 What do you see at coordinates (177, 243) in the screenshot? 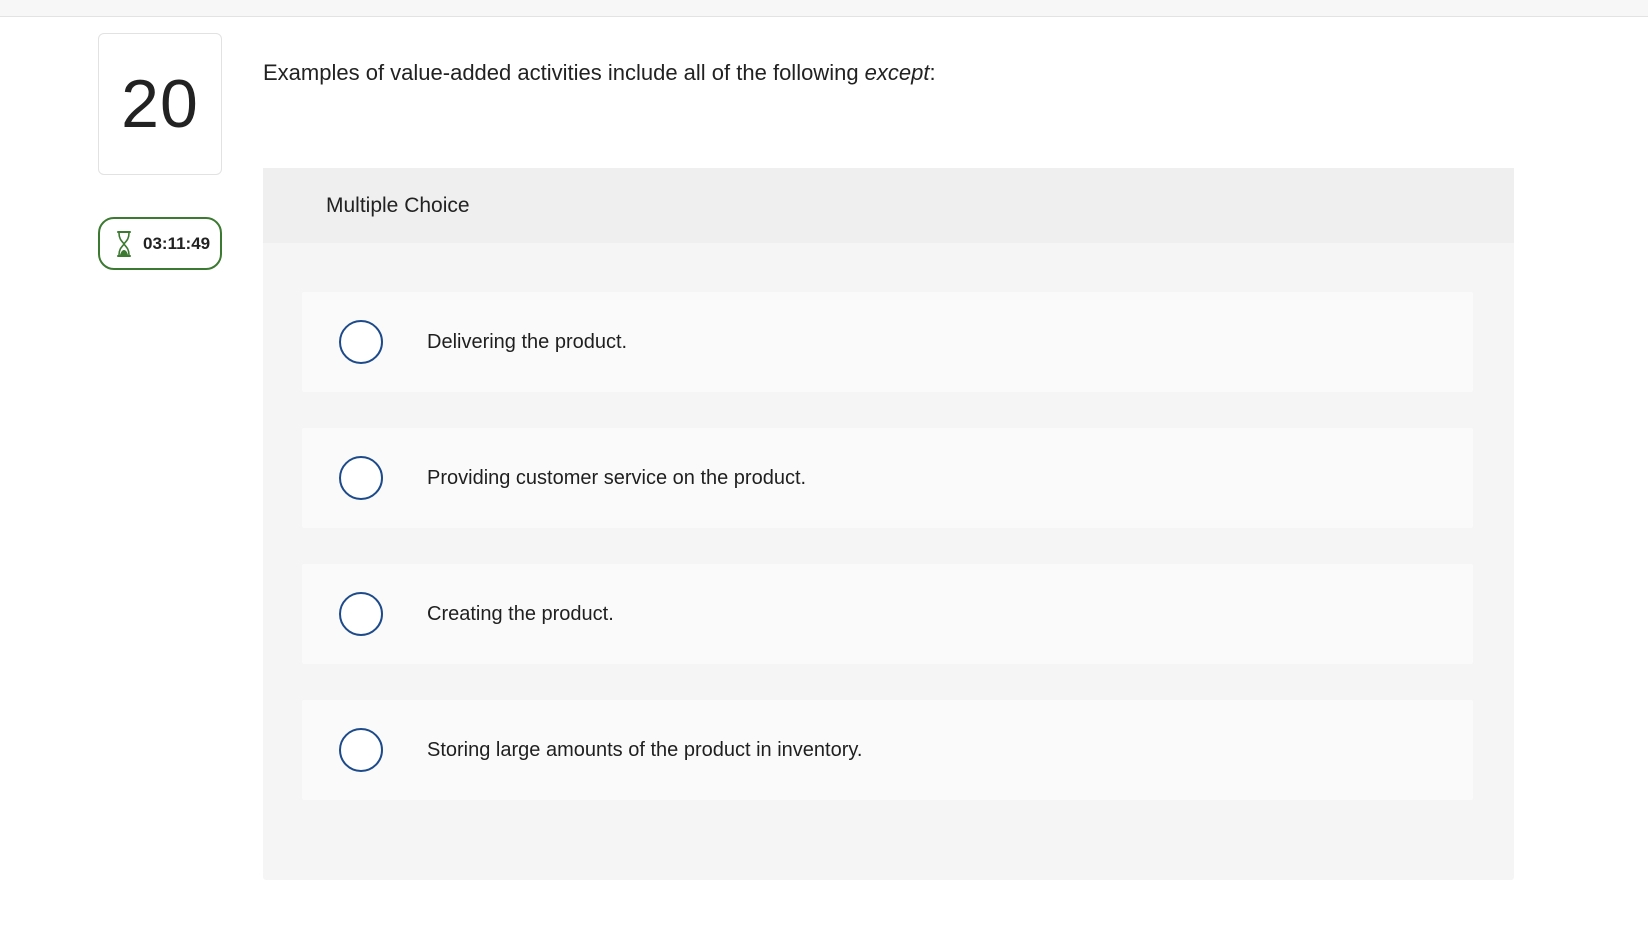
I see `timer-value: 03:11:49` at bounding box center [177, 243].